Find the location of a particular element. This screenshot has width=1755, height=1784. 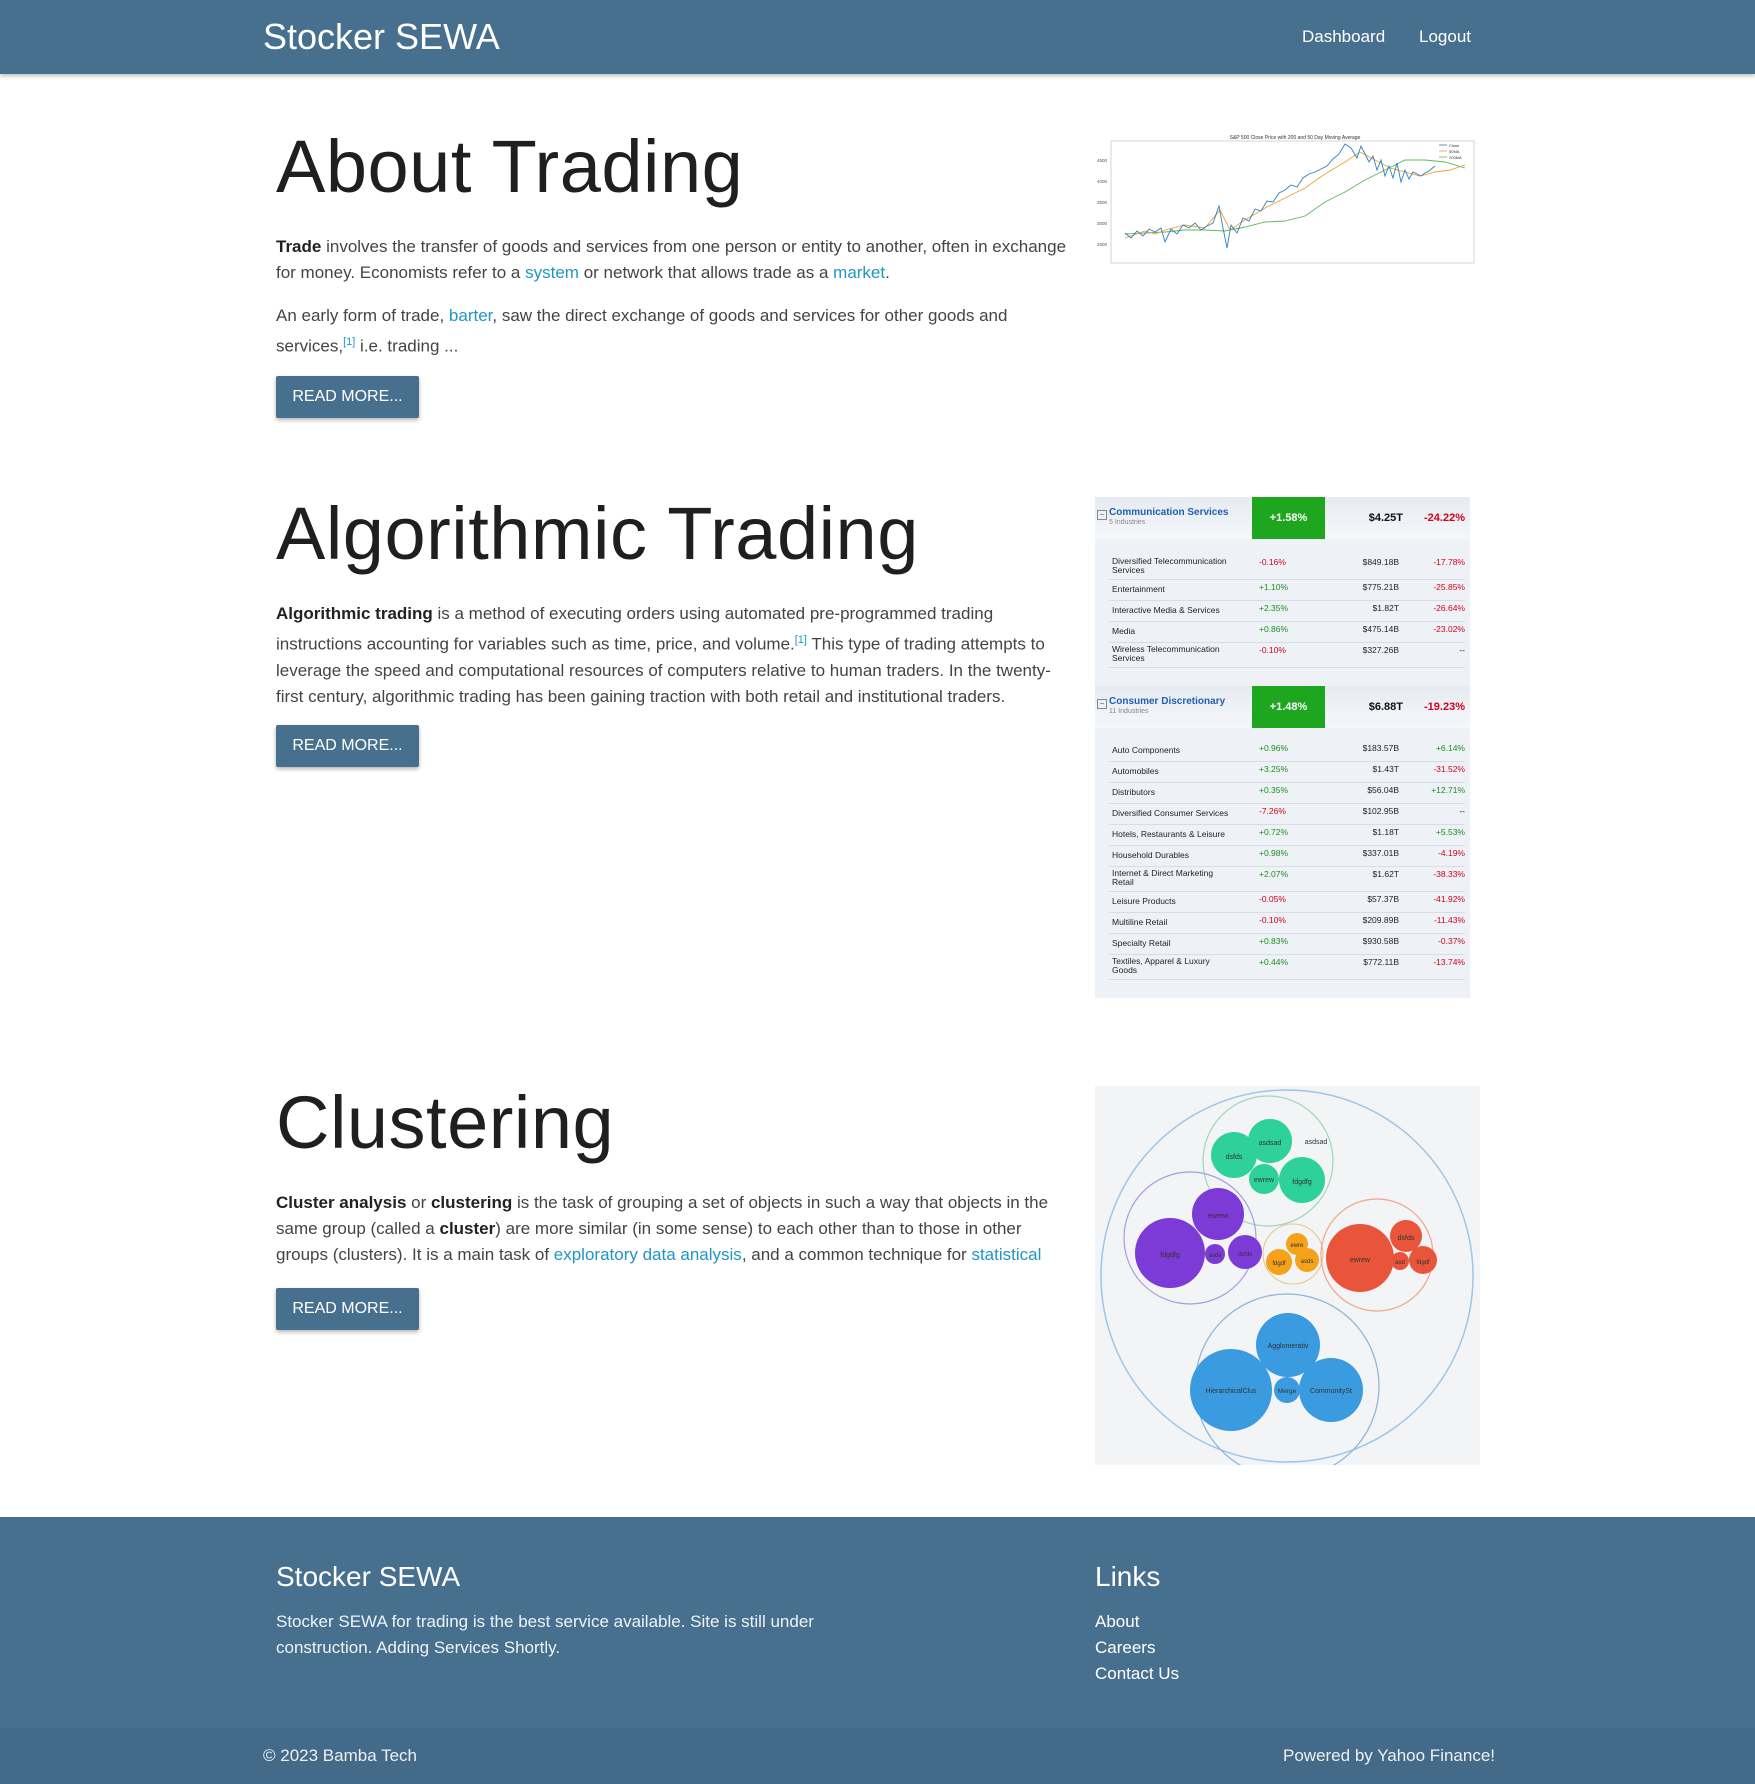

nav-link-logout: Logout is located at coordinates (1445, 37).